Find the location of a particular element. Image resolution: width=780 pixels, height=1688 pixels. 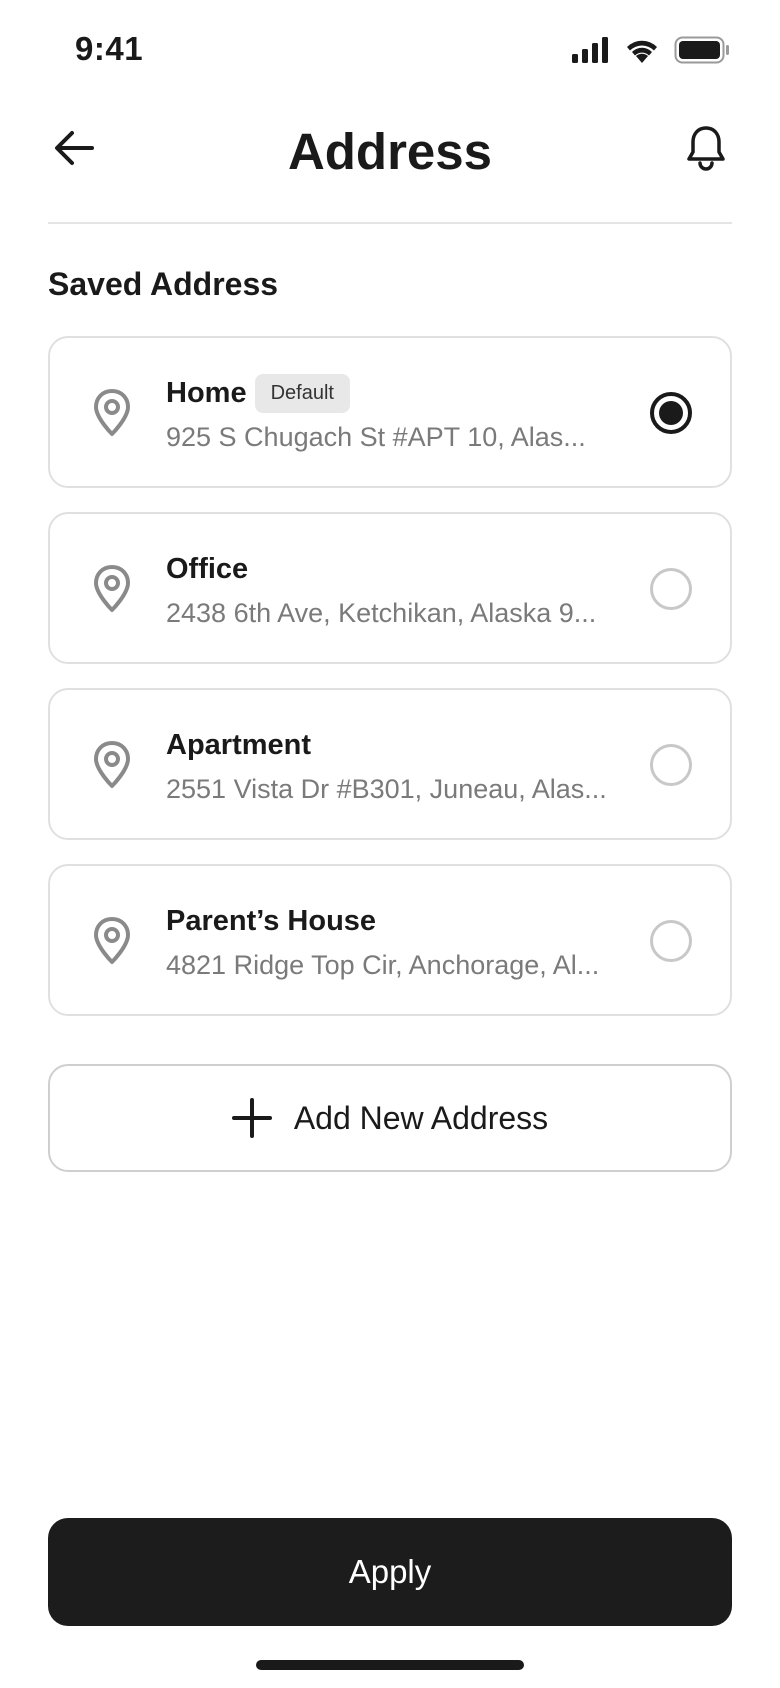

bell-icon is located at coordinates (706, 148).